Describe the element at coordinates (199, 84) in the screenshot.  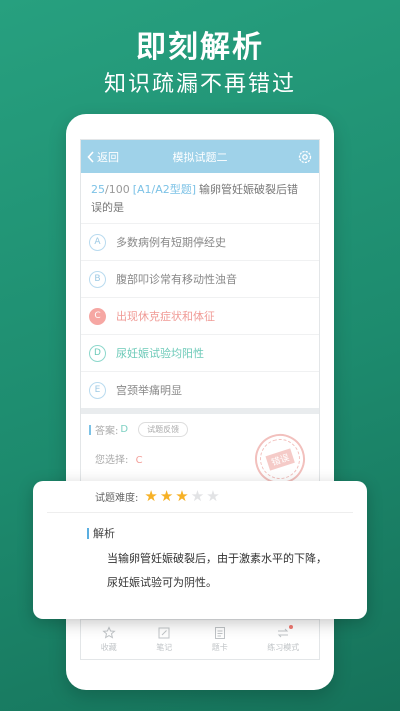
I see `hero-subtitle: 知识疏漏不再错过` at that location.